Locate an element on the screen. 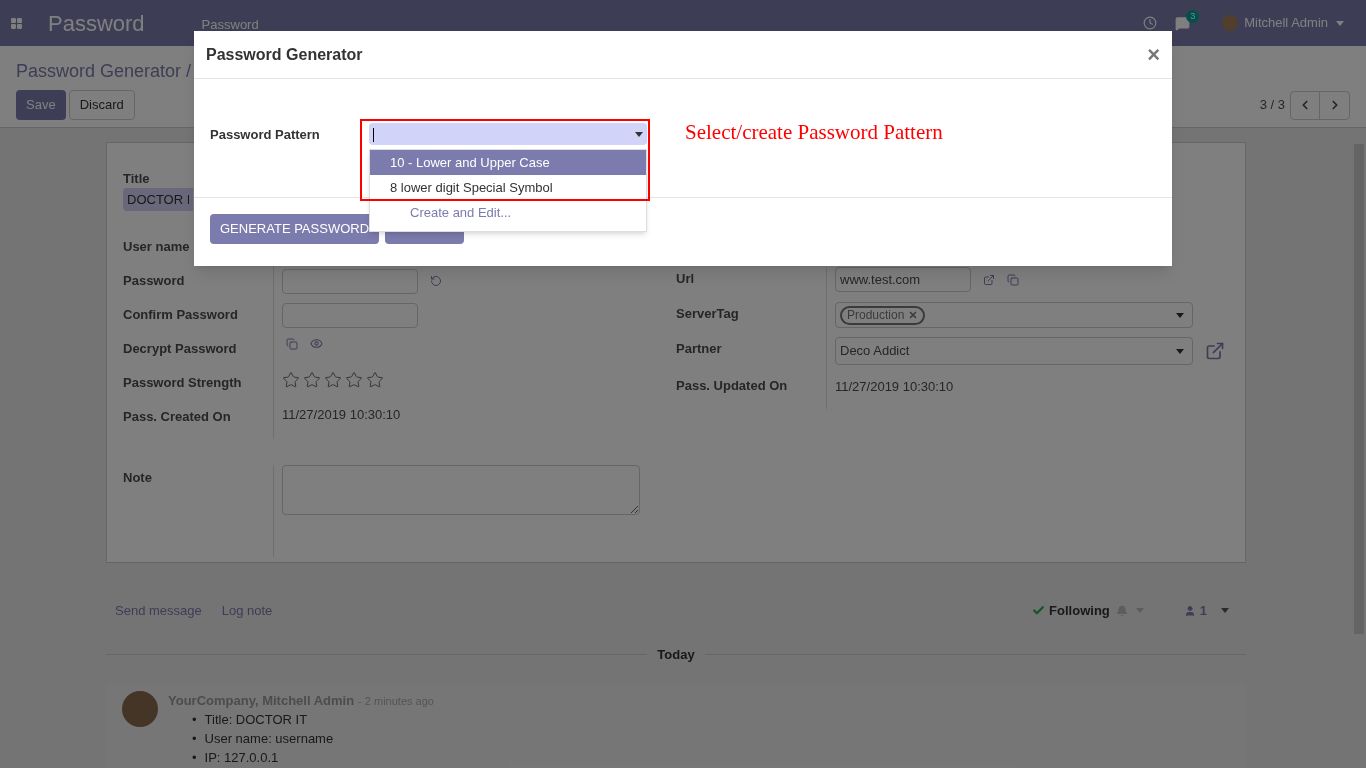 This screenshot has height=768, width=1366. message-line: IP: 127.0.0.1 is located at coordinates (241, 758).